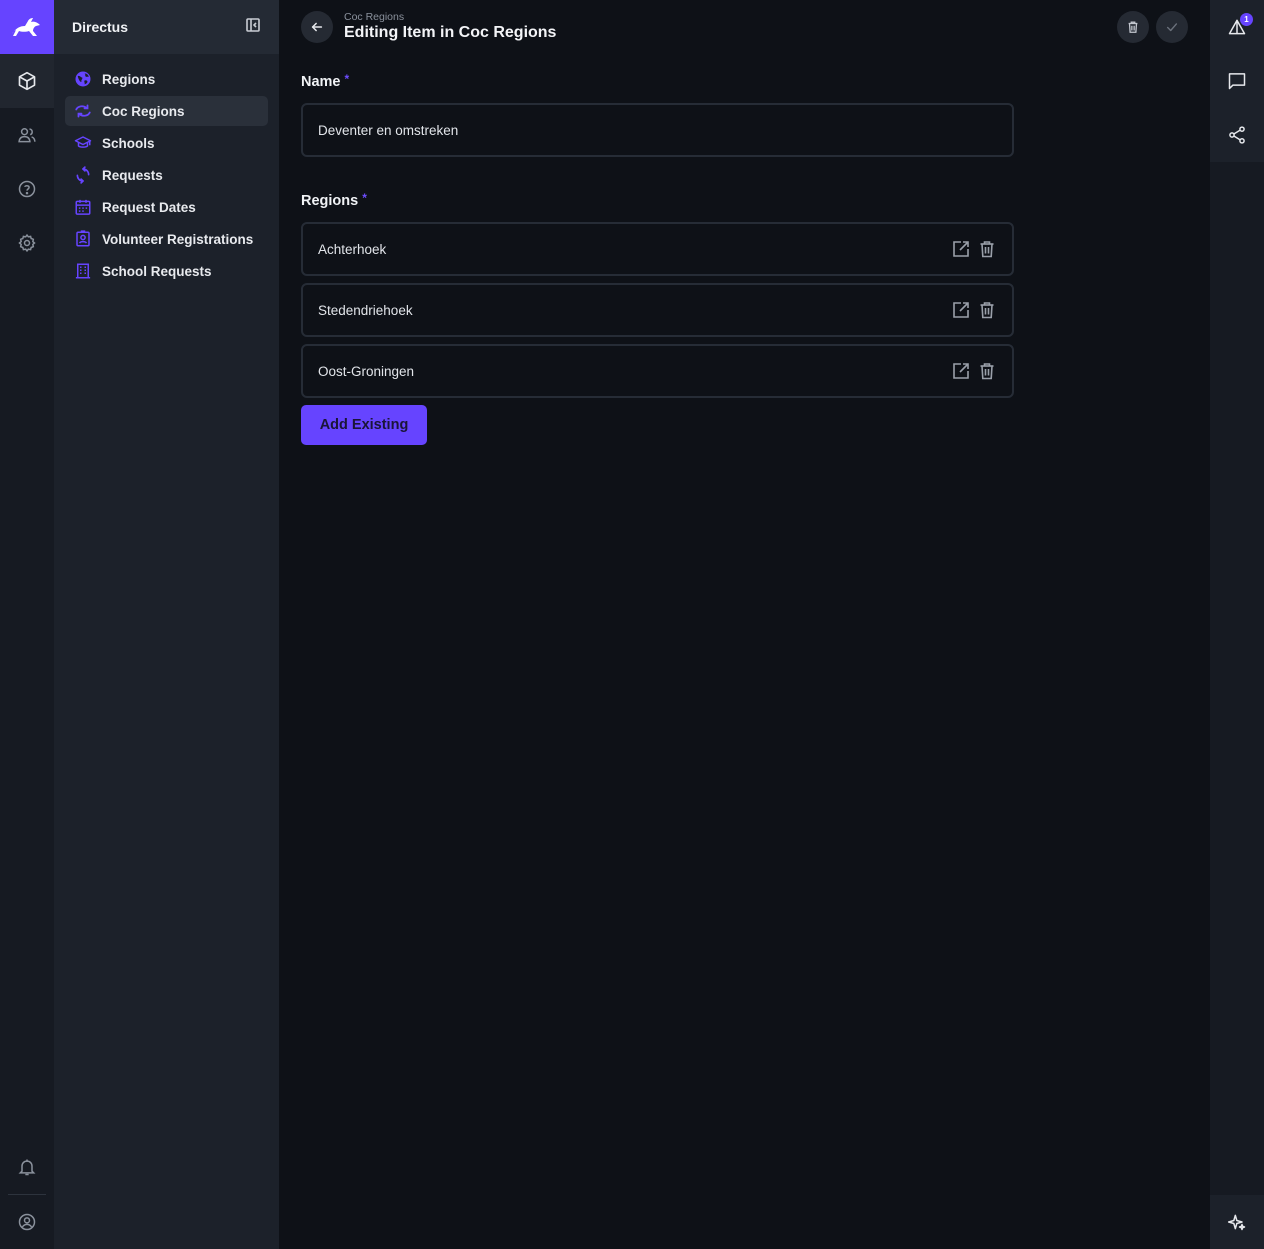 This screenshot has width=1264, height=1249. Describe the element at coordinates (166, 27) in the screenshot. I see `nav-header: Directus` at that location.